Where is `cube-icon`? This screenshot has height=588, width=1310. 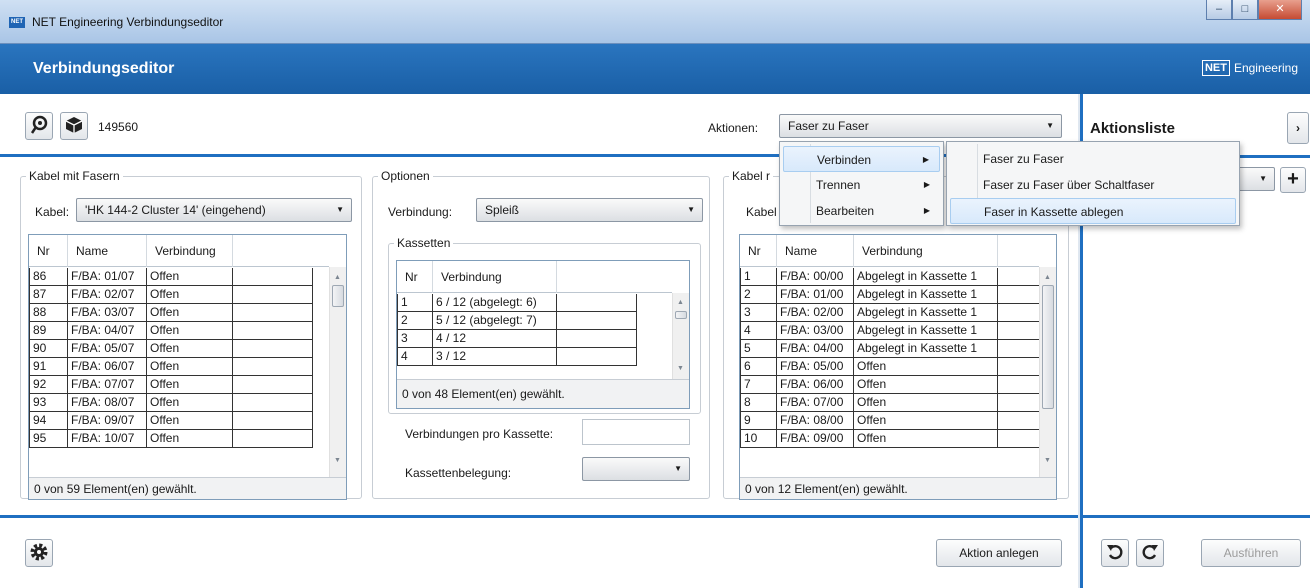 cube-icon is located at coordinates (74, 126).